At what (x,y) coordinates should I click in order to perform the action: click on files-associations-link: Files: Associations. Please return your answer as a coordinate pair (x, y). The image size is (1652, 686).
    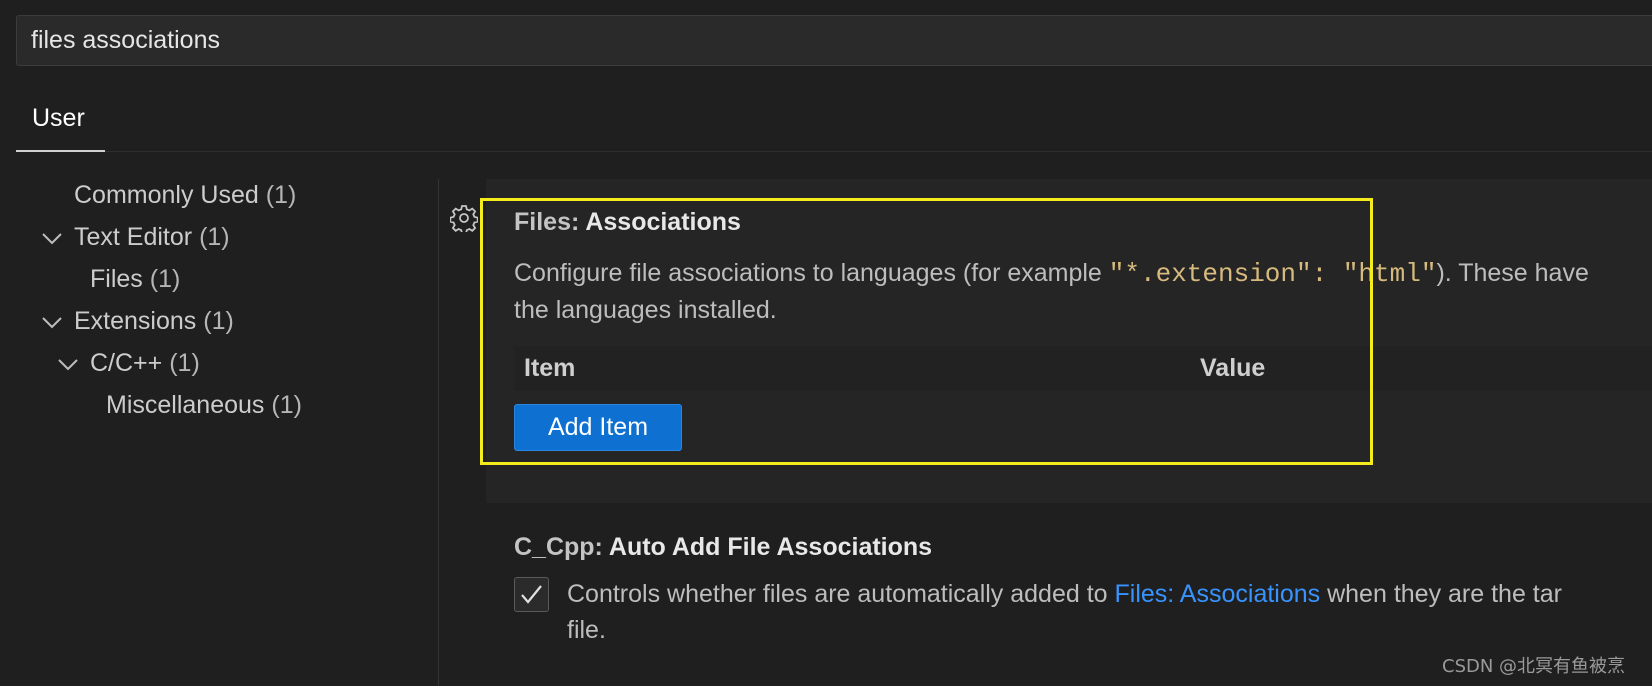
    Looking at the image, I should click on (1218, 594).